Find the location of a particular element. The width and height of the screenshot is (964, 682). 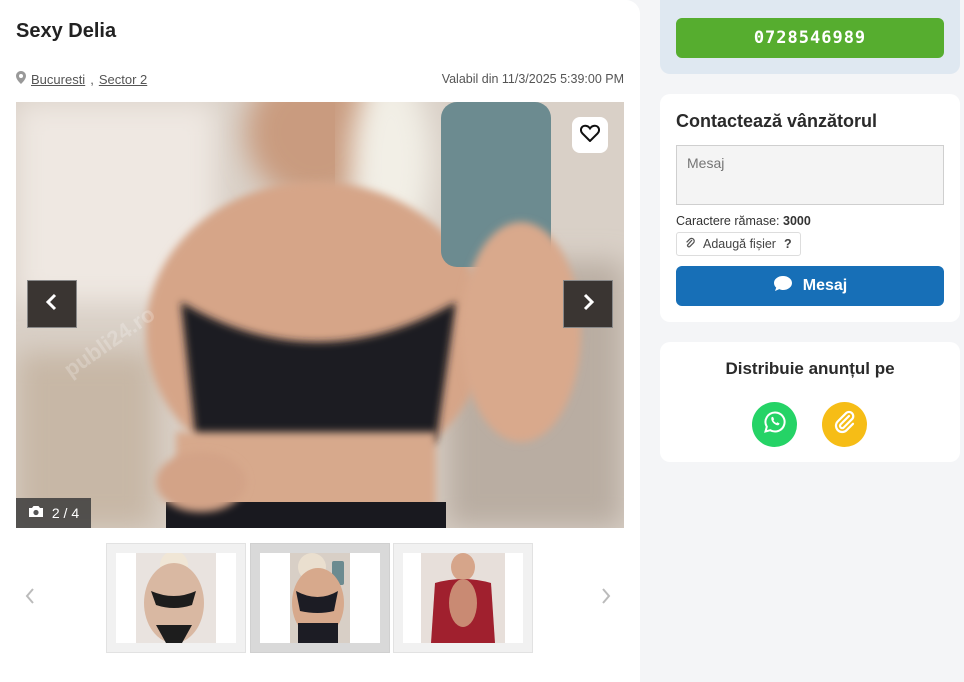

map-pin-icon is located at coordinates (21, 79).